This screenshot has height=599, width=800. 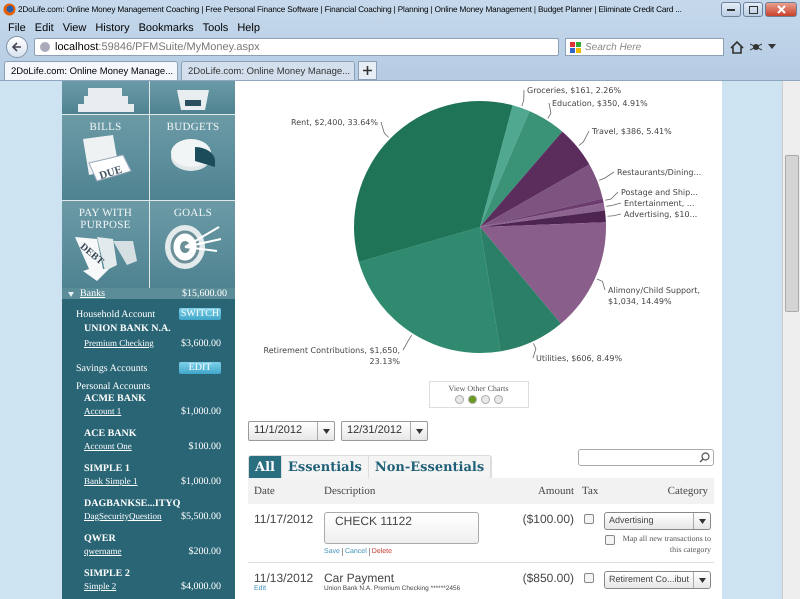 What do you see at coordinates (111, 481) in the screenshot?
I see `account-link: Bank Simple 1` at bounding box center [111, 481].